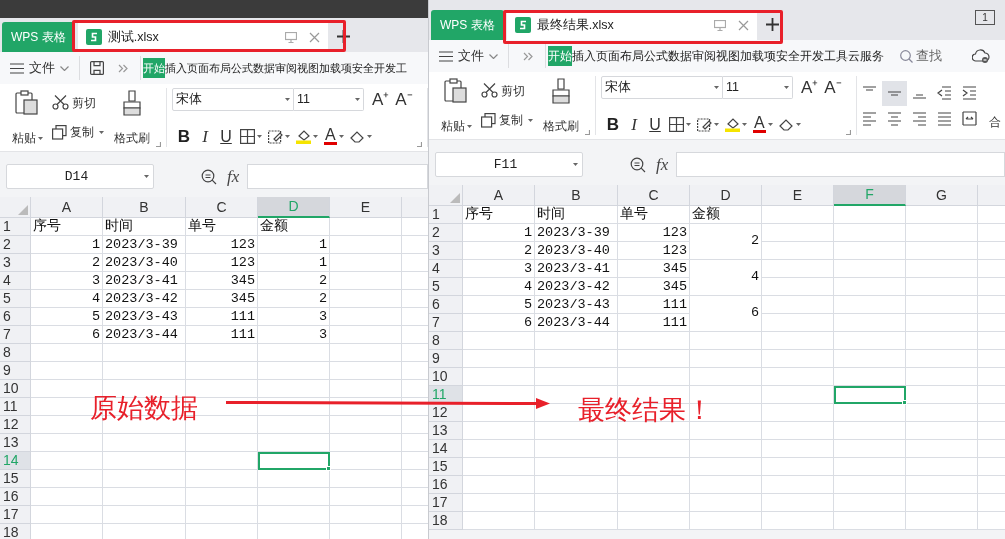 The image size is (1005, 539). I want to click on font-color-button: A, so click(330, 136).